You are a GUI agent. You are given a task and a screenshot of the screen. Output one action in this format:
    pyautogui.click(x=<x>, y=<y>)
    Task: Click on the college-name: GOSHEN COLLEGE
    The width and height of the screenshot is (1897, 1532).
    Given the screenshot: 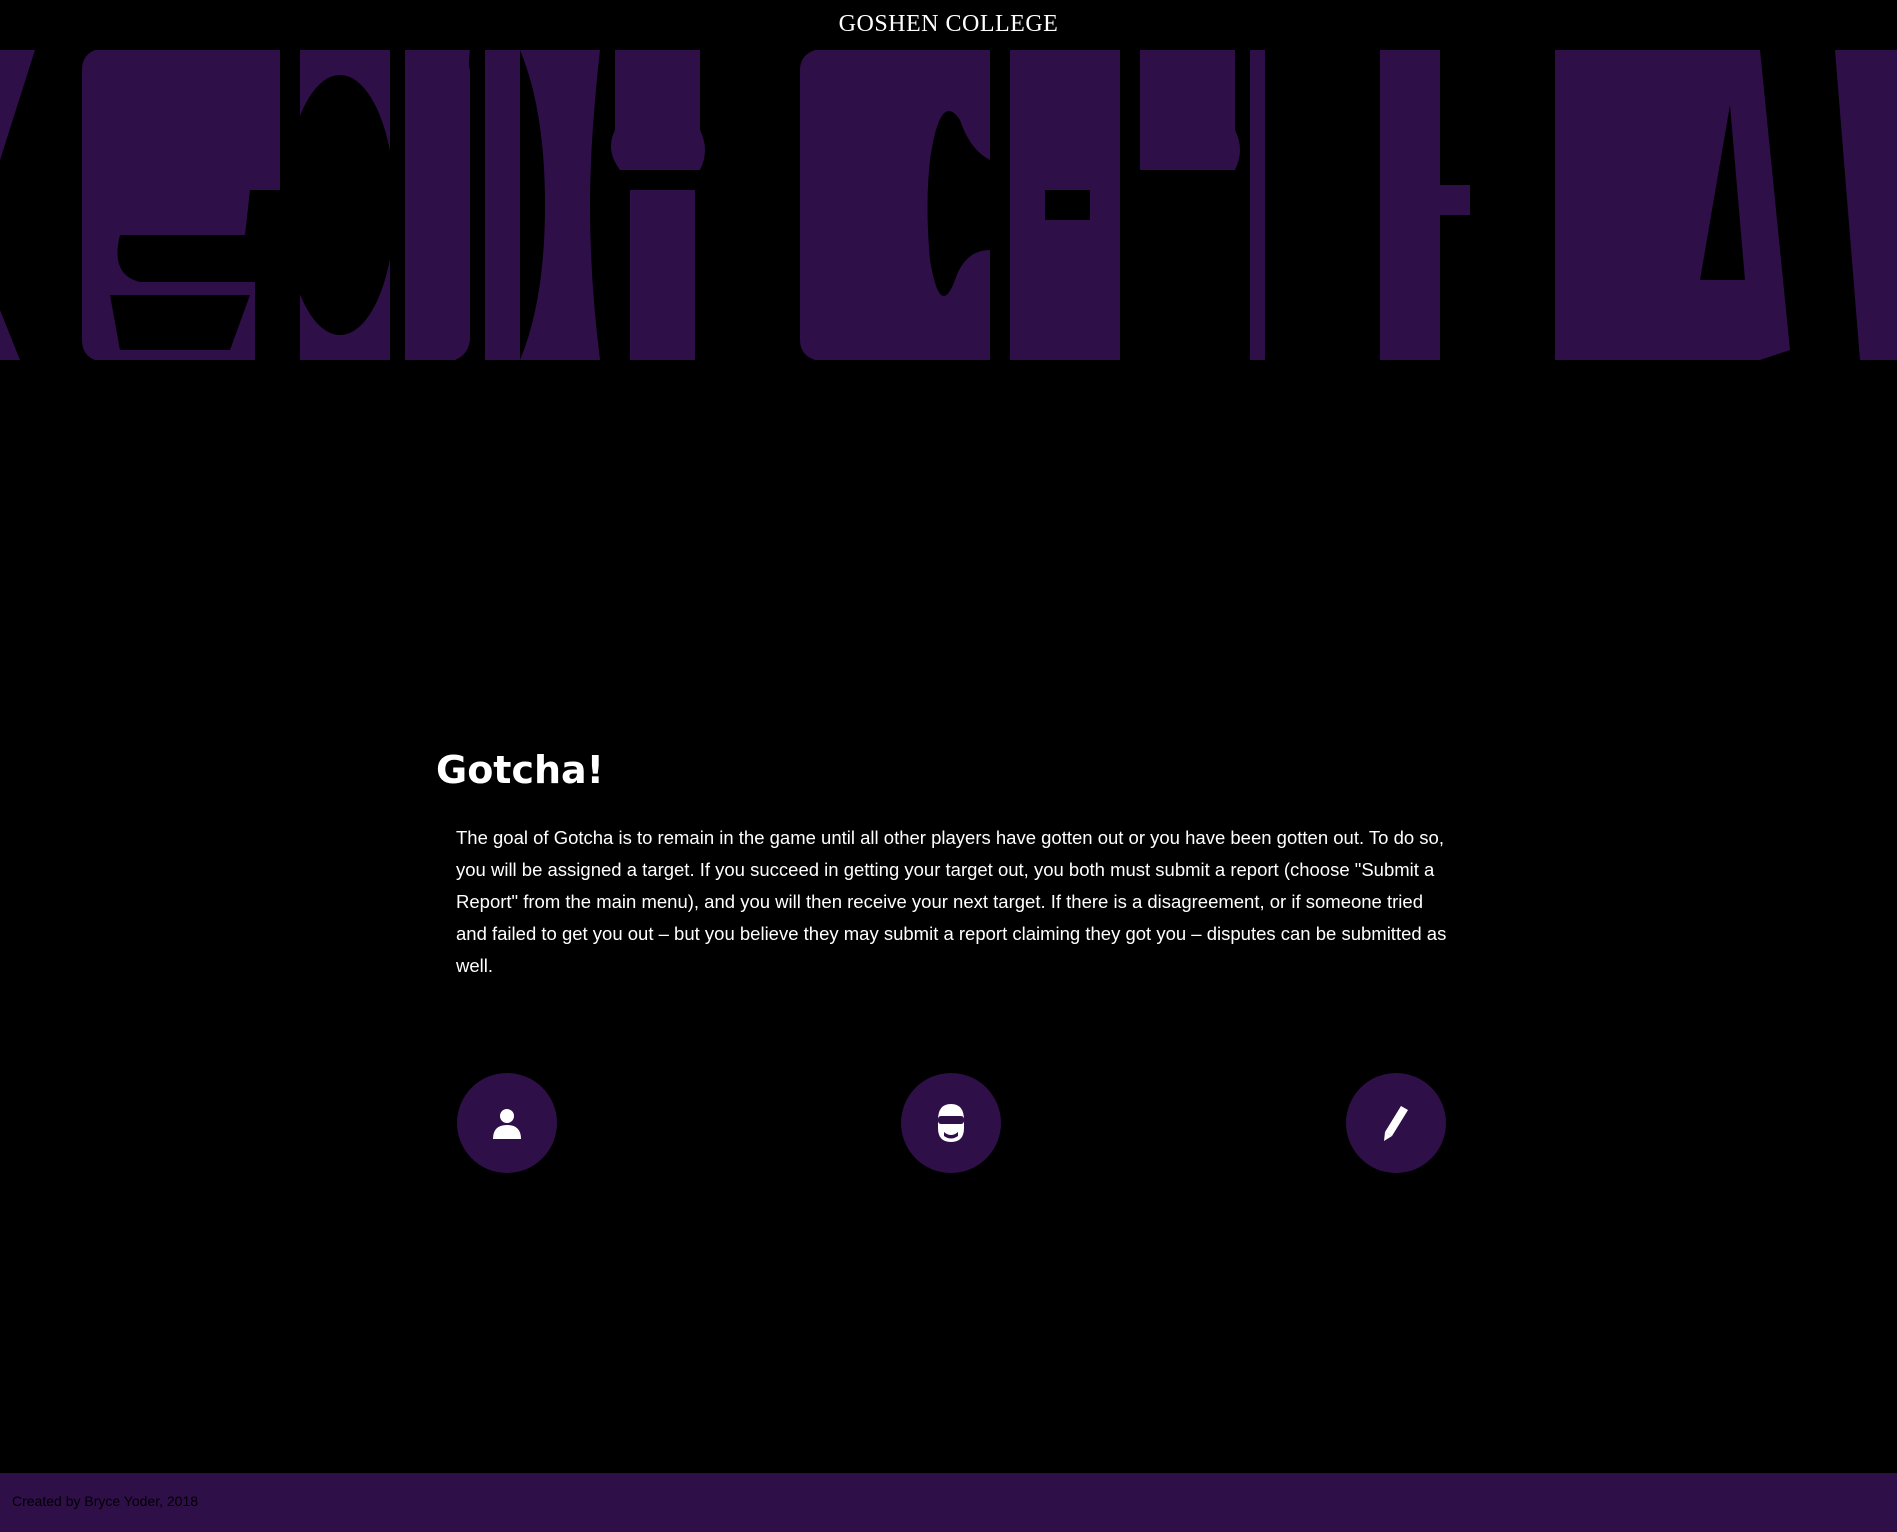 What is the action you would take?
    pyautogui.click(x=949, y=24)
    